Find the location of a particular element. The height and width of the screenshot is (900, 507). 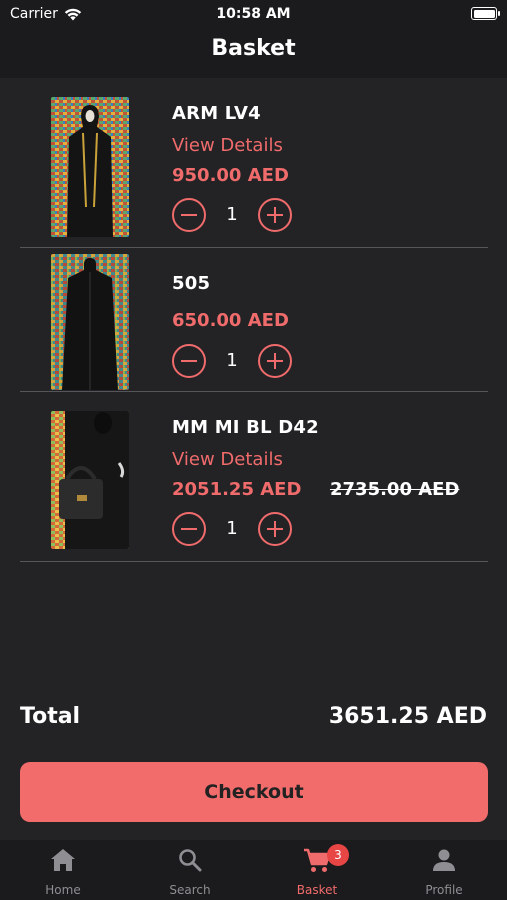

home-icon is located at coordinates (63, 860).